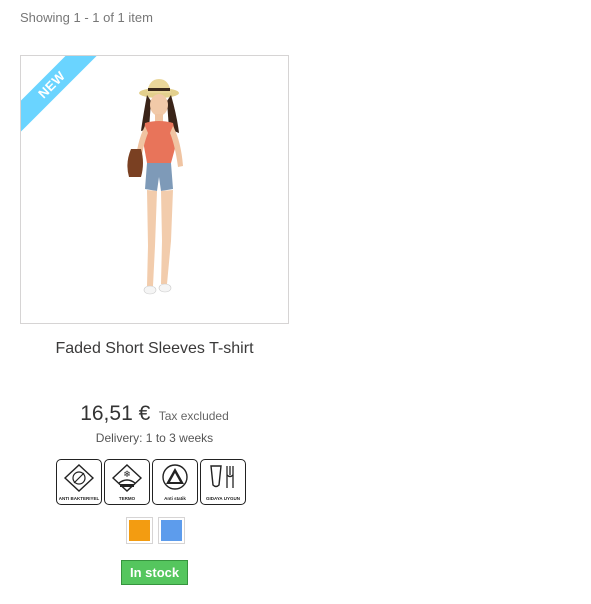 The height and width of the screenshot is (604, 591). I want to click on badge-label: ANTI BAKTERIYEL, so click(79, 498).